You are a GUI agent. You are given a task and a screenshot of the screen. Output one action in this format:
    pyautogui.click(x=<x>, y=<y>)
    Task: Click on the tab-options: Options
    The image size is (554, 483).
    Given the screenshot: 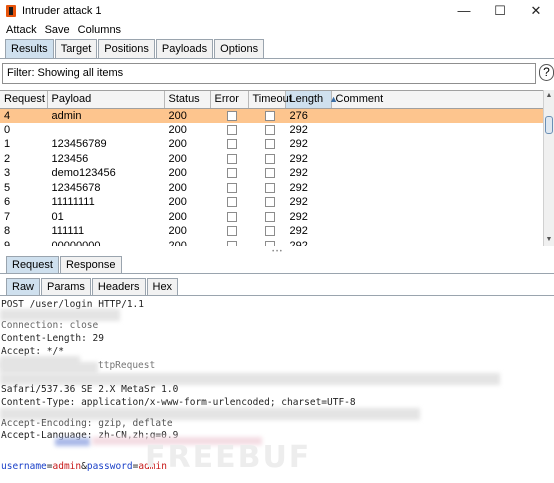 What is the action you would take?
    pyautogui.click(x=239, y=49)
    